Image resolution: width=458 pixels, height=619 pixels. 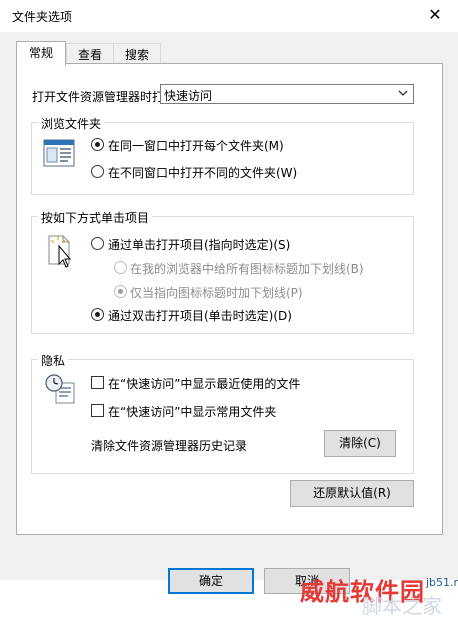 What do you see at coordinates (89, 55) in the screenshot?
I see `tab-view-label: 查看` at bounding box center [89, 55].